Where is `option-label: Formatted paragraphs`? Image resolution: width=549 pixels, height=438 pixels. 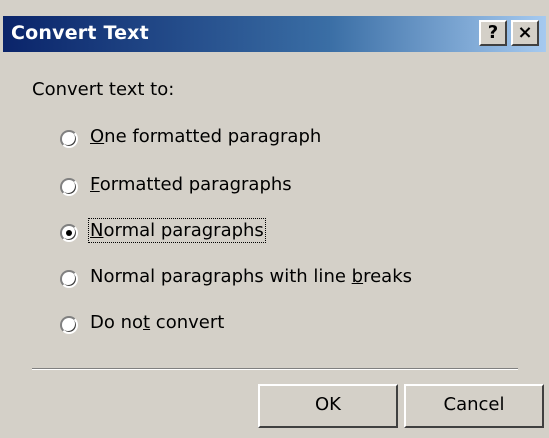 option-label: Formatted paragraphs is located at coordinates (191, 184).